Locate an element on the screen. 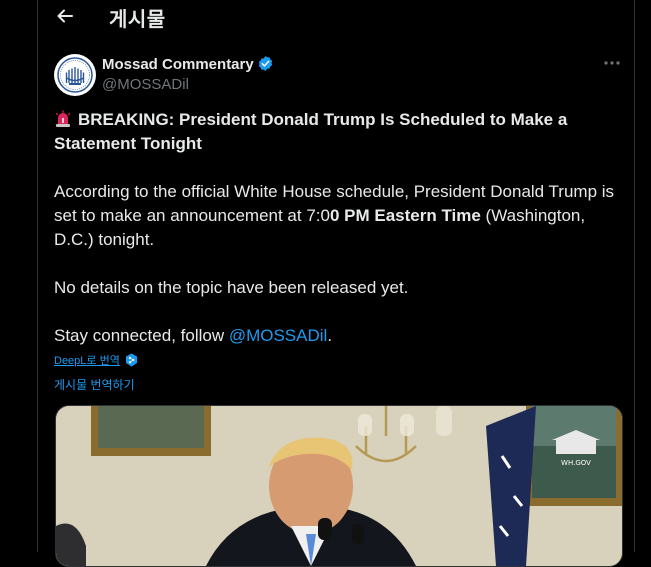 Image resolution: width=651 pixels, height=567 pixels. post-paragraph-3: Stay connected, follow @MOSSADil. is located at coordinates (340, 336).